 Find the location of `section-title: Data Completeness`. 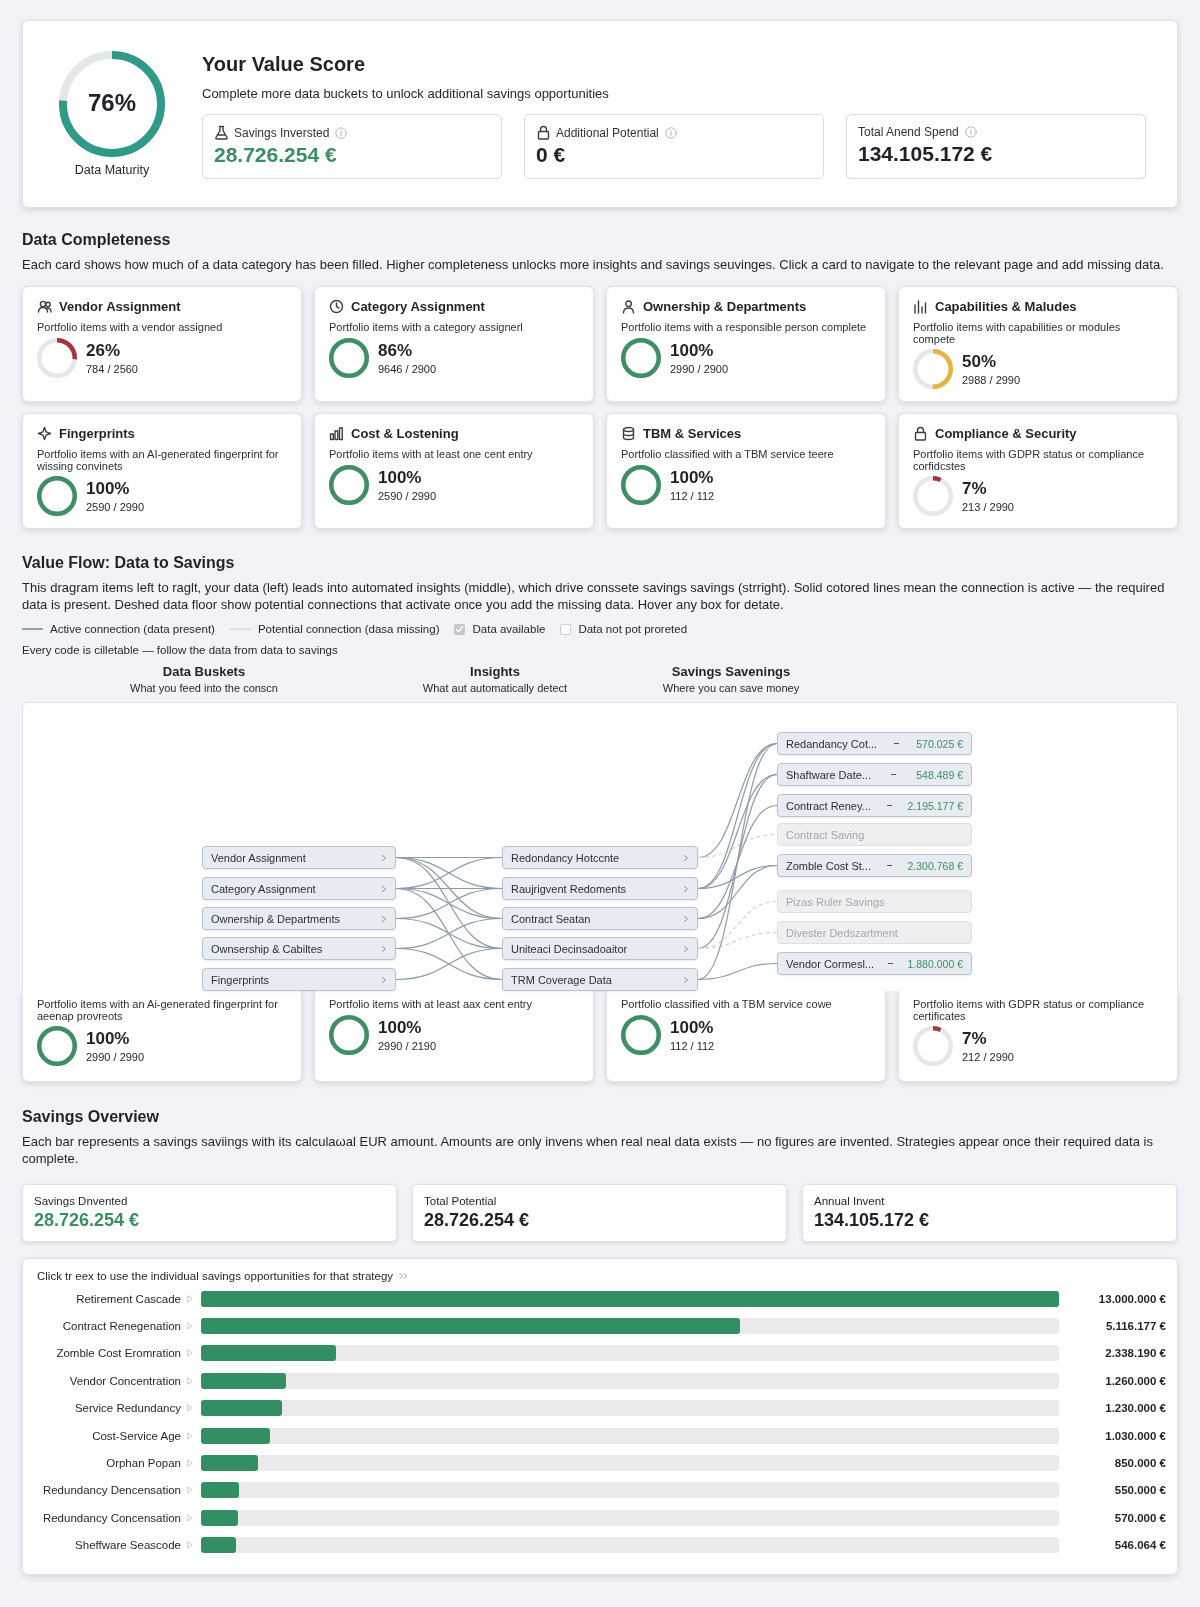

section-title: Data Completeness is located at coordinates (97, 240).